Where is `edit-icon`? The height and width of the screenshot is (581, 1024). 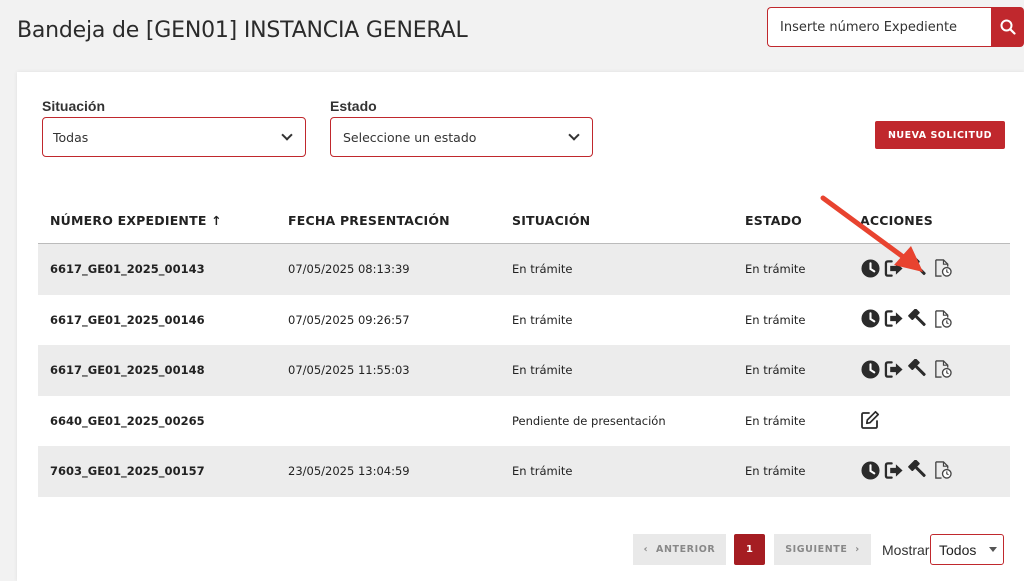 edit-icon is located at coordinates (870, 420).